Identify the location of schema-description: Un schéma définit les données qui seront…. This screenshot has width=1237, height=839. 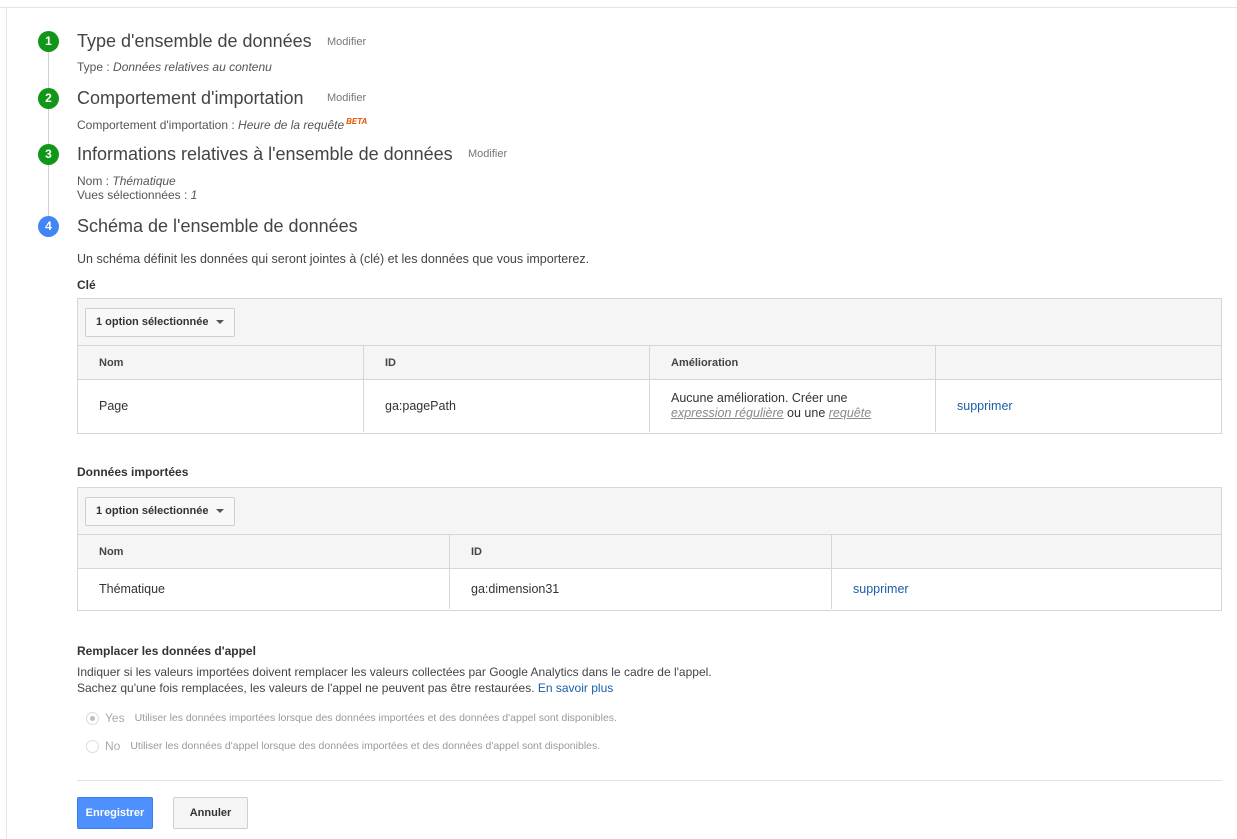
(333, 259).